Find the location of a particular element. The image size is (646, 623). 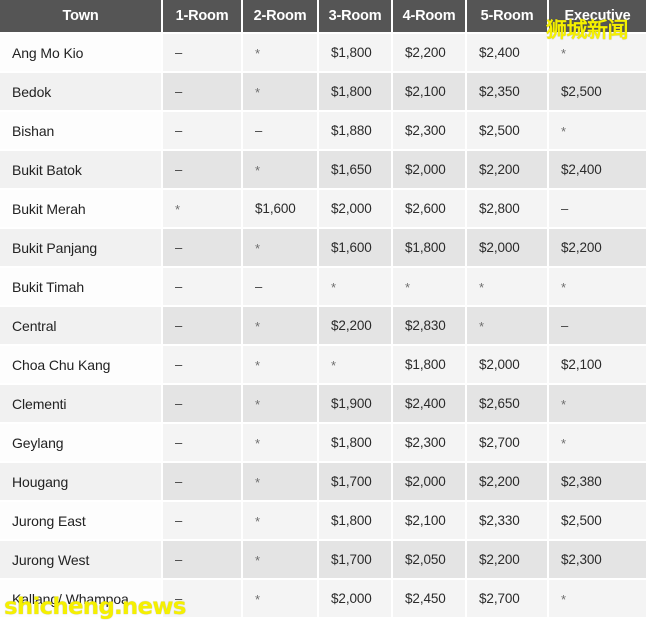

column-header-4-room: 4-Room is located at coordinates (429, 17).